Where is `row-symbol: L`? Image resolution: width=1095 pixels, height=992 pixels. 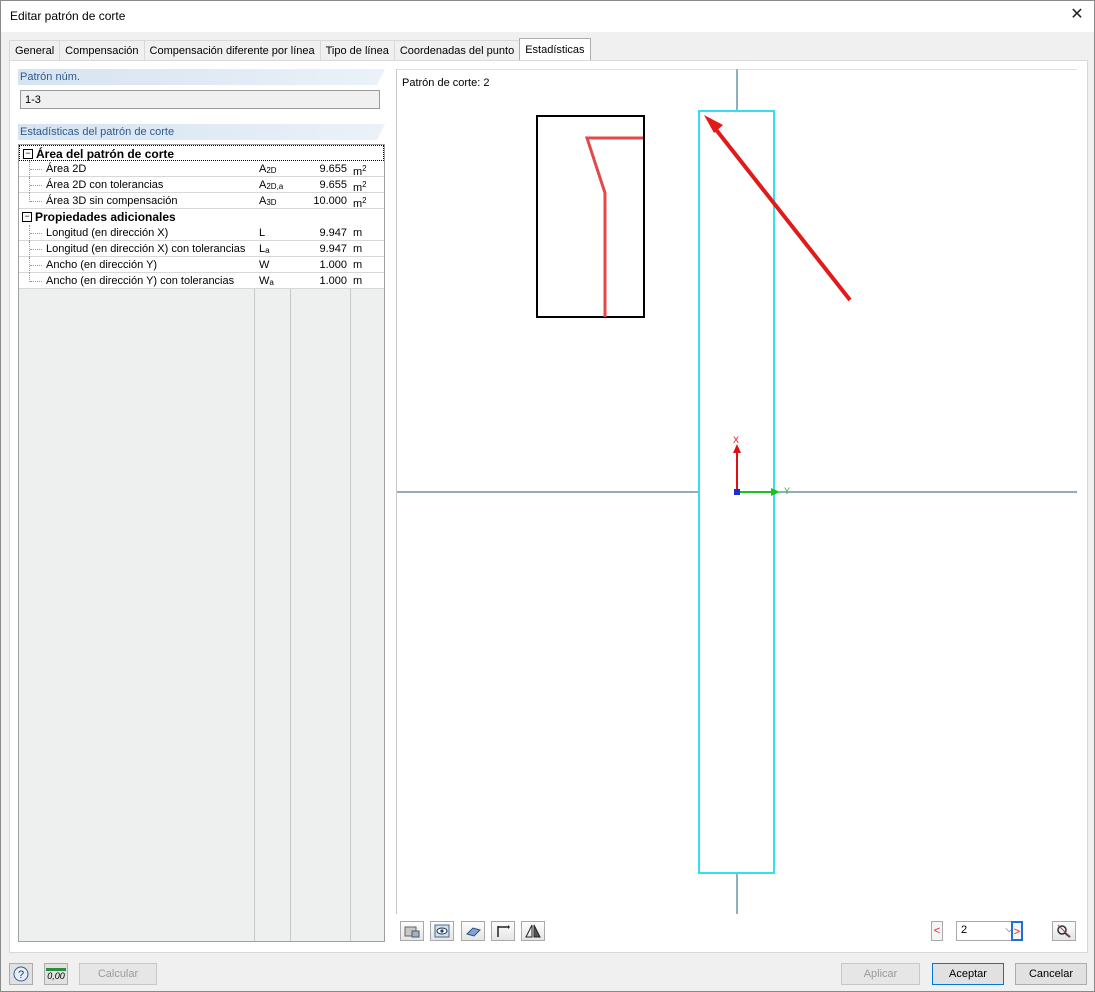 row-symbol: L is located at coordinates (262, 233).